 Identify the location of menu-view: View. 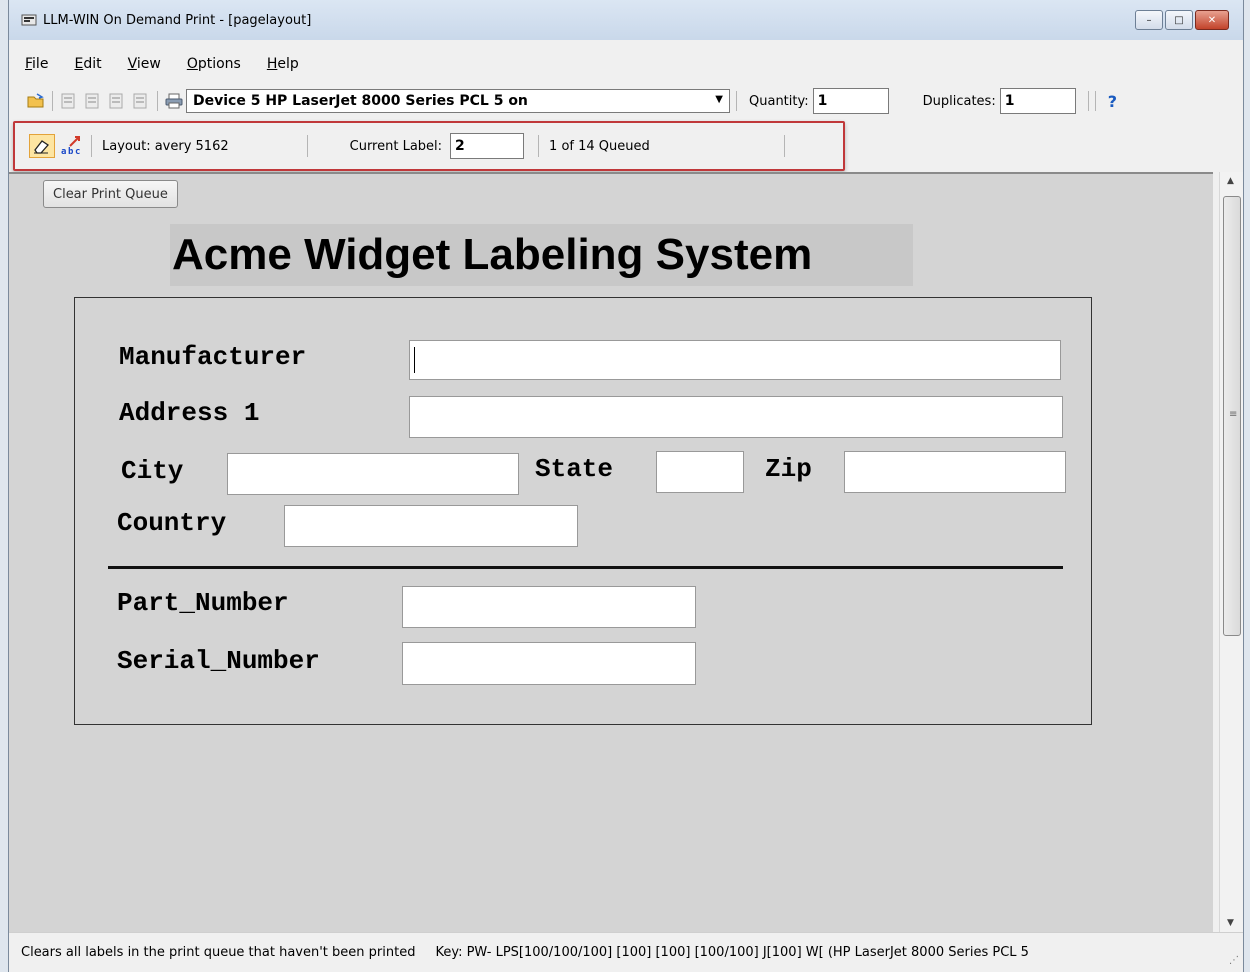
(144, 64).